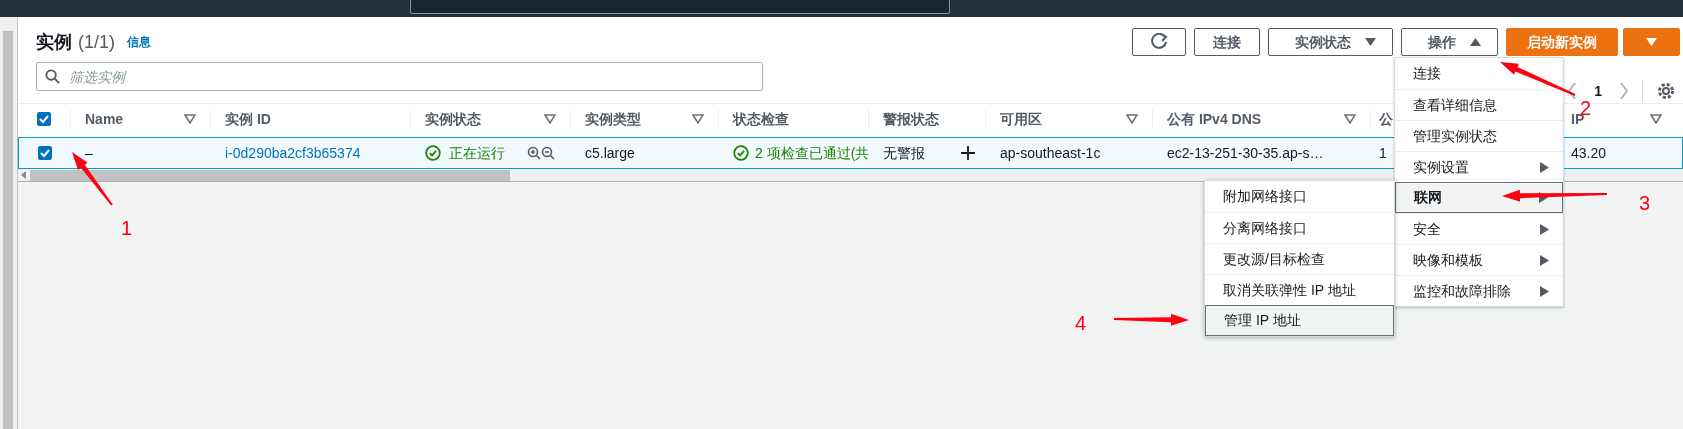 The height and width of the screenshot is (429, 1683). Describe the element at coordinates (293, 153) in the screenshot. I see `instance-id-link: i-0d290ba2cf3b65374` at that location.